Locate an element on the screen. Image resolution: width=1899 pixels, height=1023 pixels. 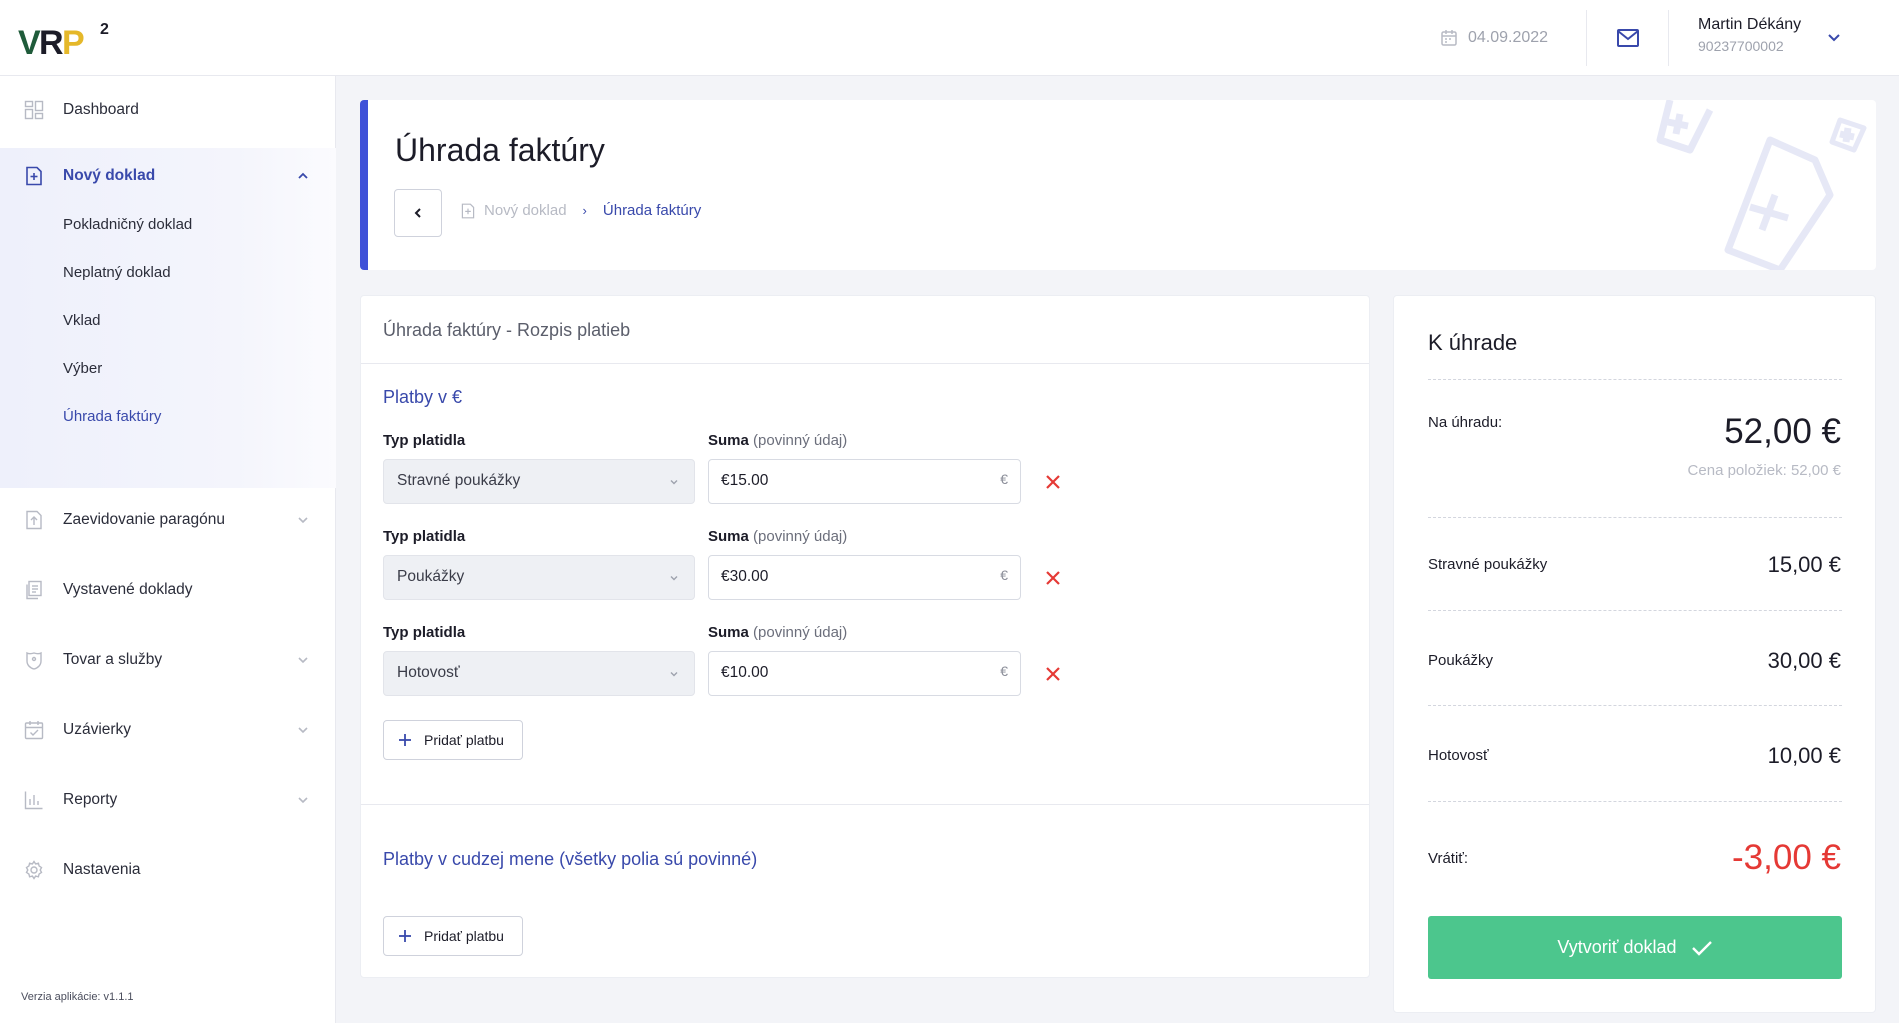
decorative-document-icon is located at coordinates (1761, 185).